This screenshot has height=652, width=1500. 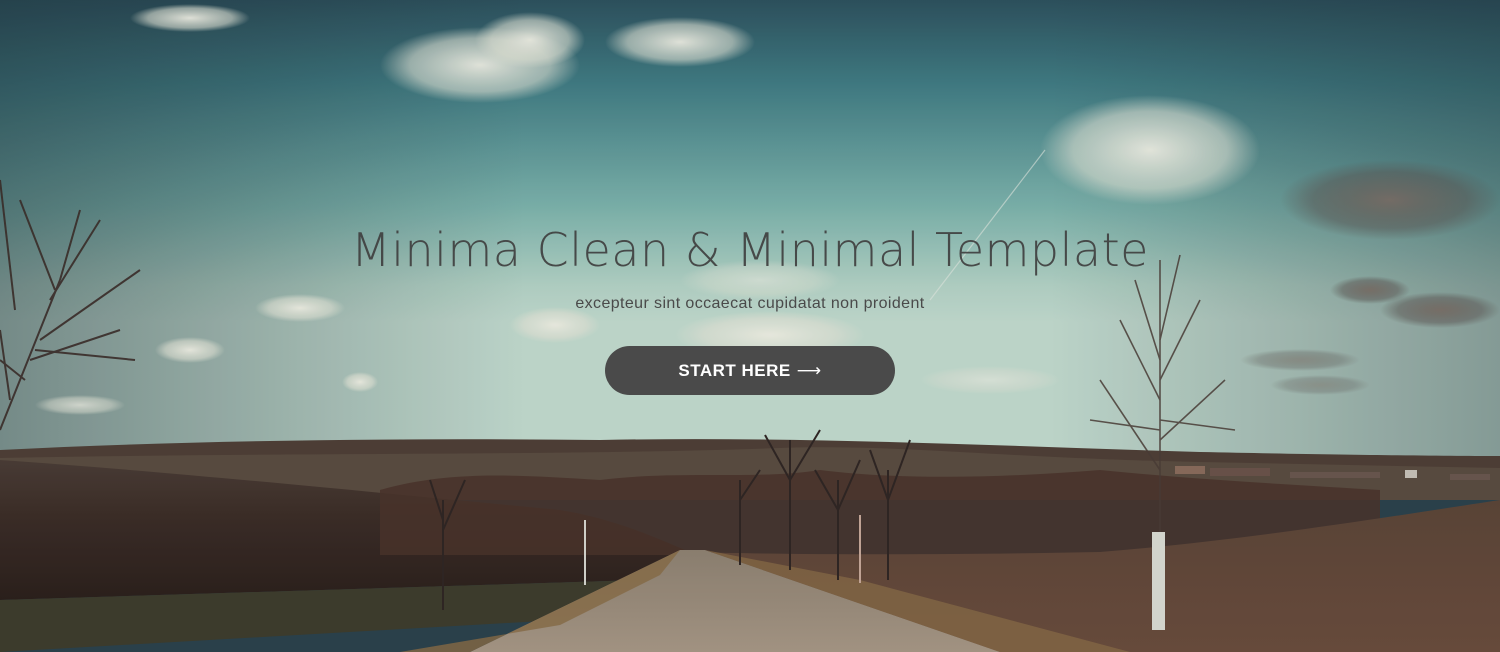 What do you see at coordinates (809, 371) in the screenshot?
I see `arrow-right-icon: ⟶` at bounding box center [809, 371].